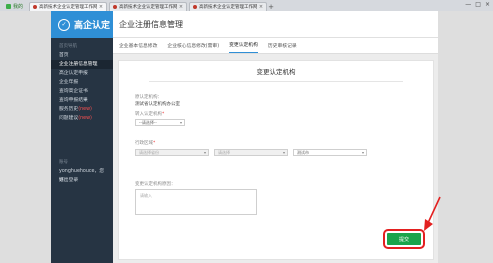 This screenshot has height=263, width=493. Describe the element at coordinates (150, 114) in the screenshot. I see `target-org-label: 转入认定机构*` at that location.